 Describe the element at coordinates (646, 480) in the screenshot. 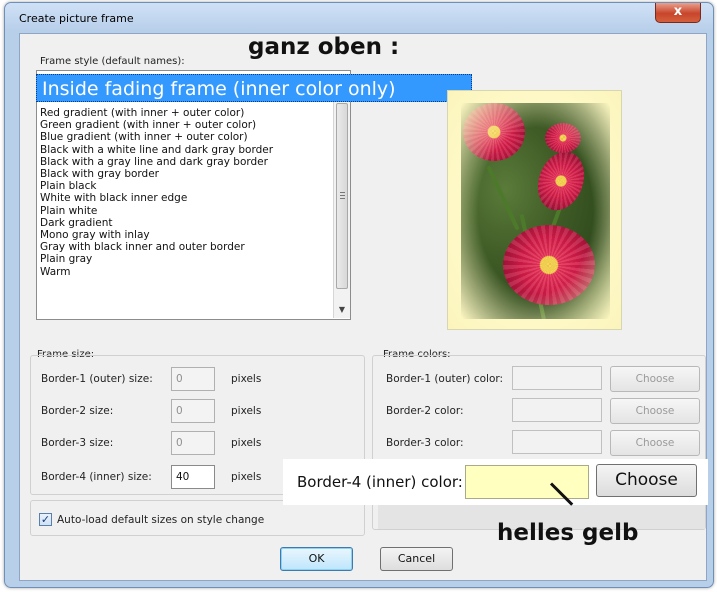

I see `border4-choose-button: Choose` at that location.